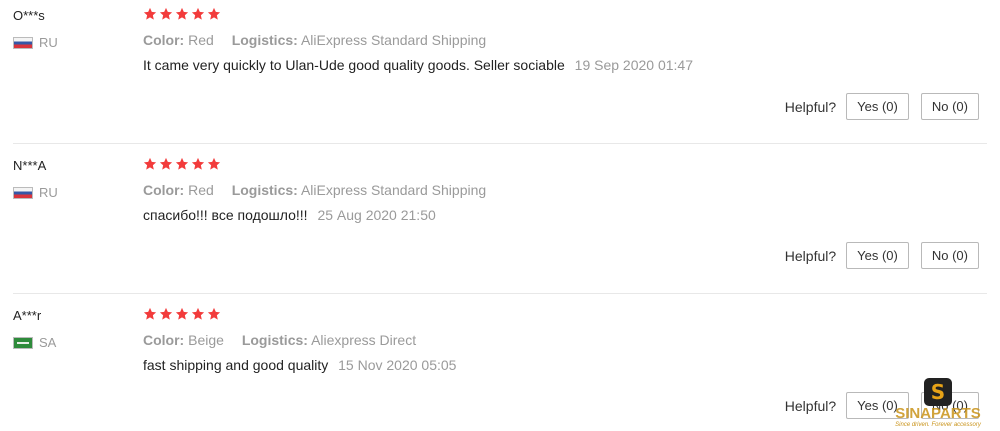  Describe the element at coordinates (225, 215) in the screenshot. I see `review-body: спасибо!!! все подошло!!!` at that location.